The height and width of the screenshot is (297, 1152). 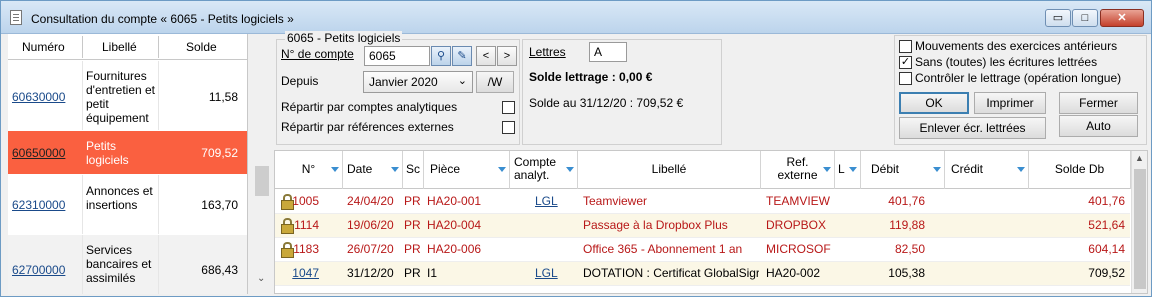 I want to click on mw-button: /W, so click(x=495, y=82).